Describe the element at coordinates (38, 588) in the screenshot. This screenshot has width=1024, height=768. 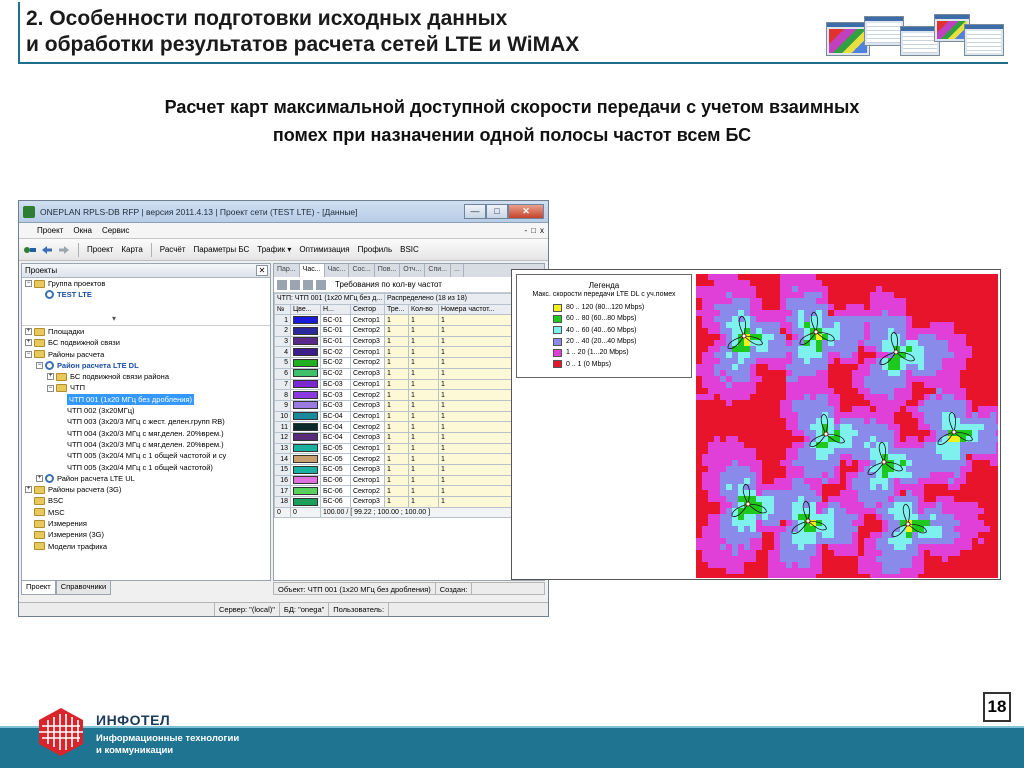
I see `tab-project: Проект` at that location.